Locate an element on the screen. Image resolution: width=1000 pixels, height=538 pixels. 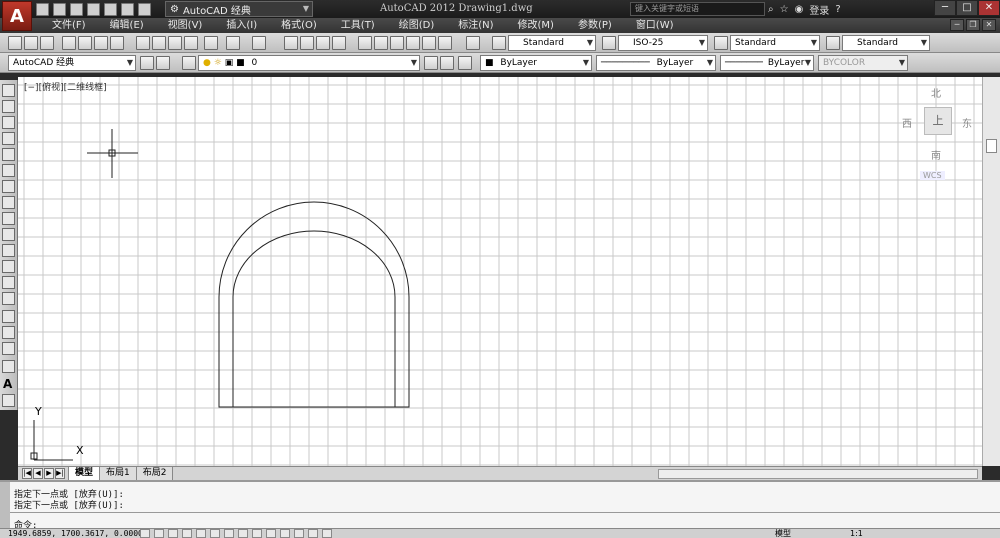
lineweight-select: ─────── ByLayer ▼ is located at coordinates (767, 63).